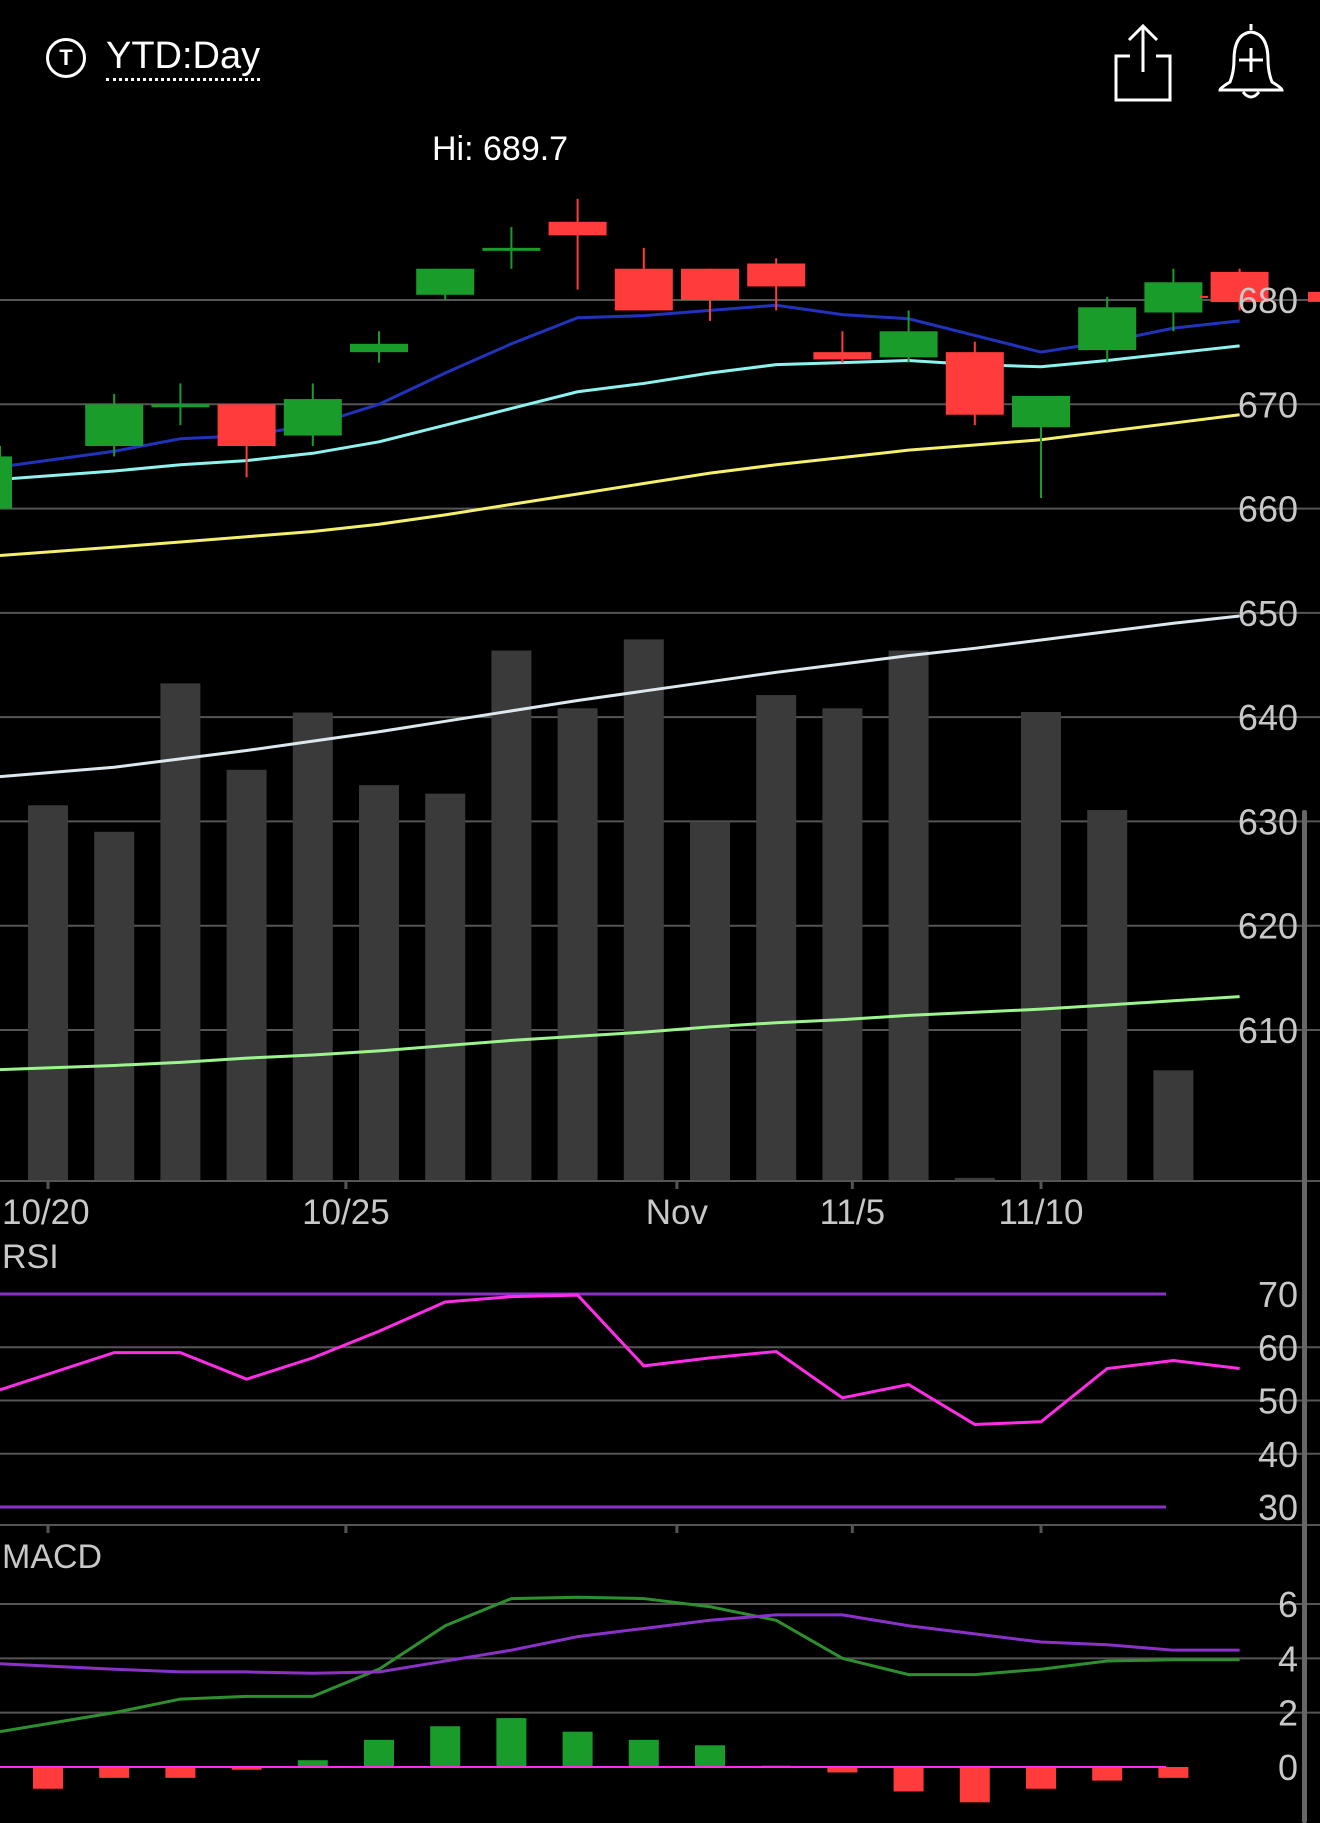  Describe the element at coordinates (1288, 1604) in the screenshot. I see `macd-tick-label: 6` at that location.